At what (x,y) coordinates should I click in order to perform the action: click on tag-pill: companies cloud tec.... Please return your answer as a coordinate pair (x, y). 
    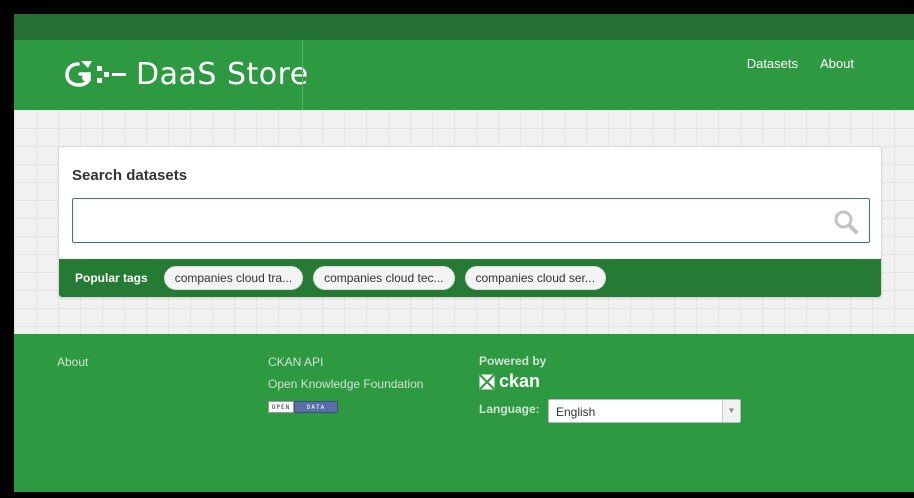
    Looking at the image, I should click on (384, 278).